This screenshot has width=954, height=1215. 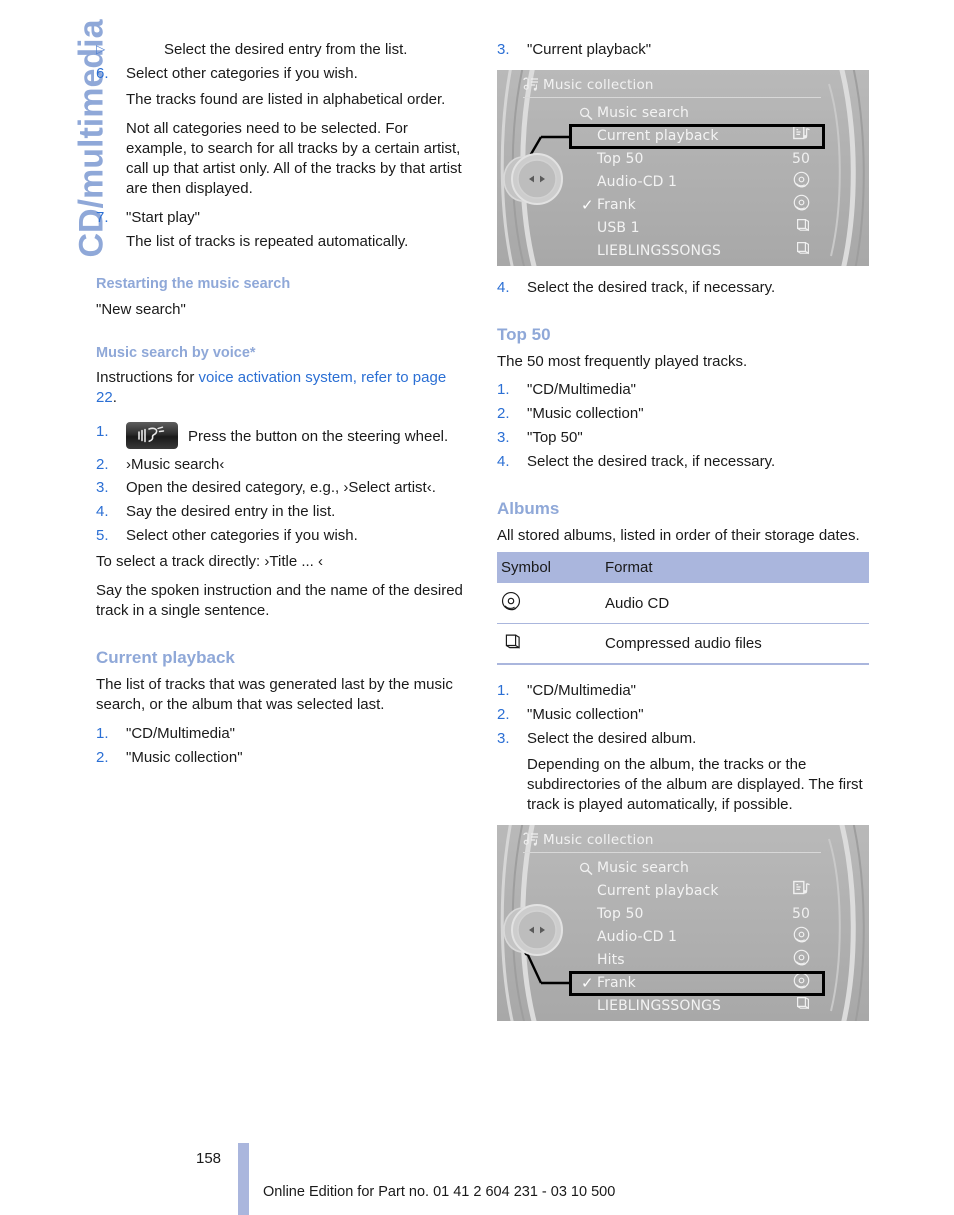 What do you see at coordinates (282, 746) in the screenshot?
I see `current-playback-steps: 1. "CD/Multimedia" 2. "Music collection"` at bounding box center [282, 746].